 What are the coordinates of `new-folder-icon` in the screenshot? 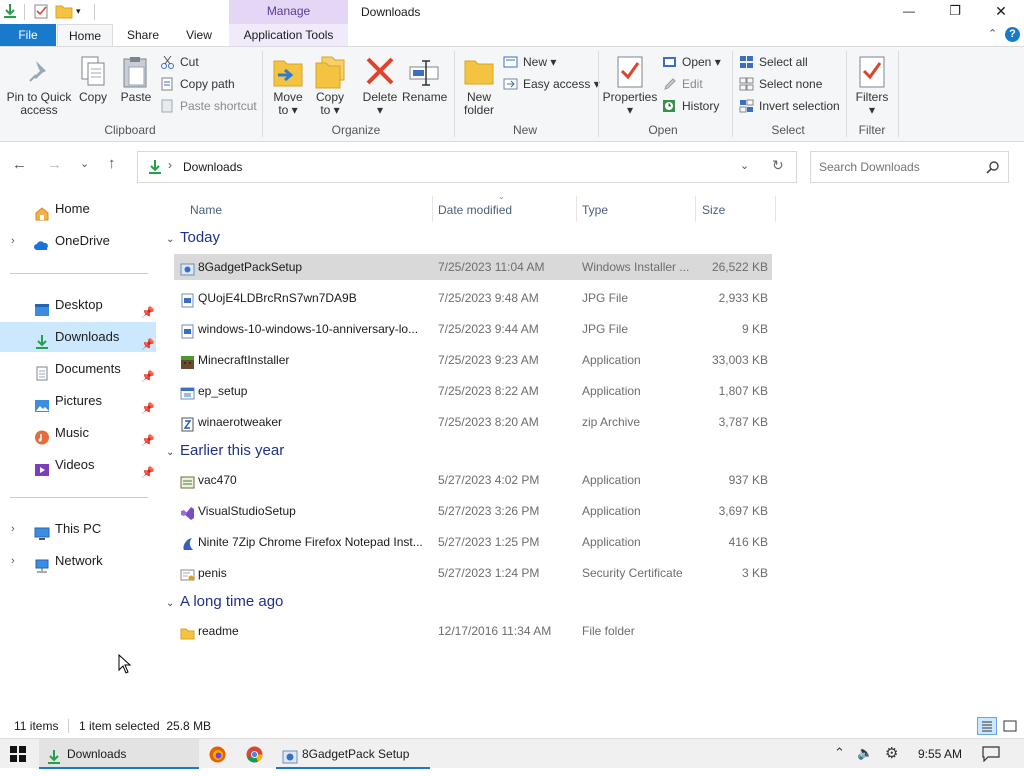 It's located at (479, 71).